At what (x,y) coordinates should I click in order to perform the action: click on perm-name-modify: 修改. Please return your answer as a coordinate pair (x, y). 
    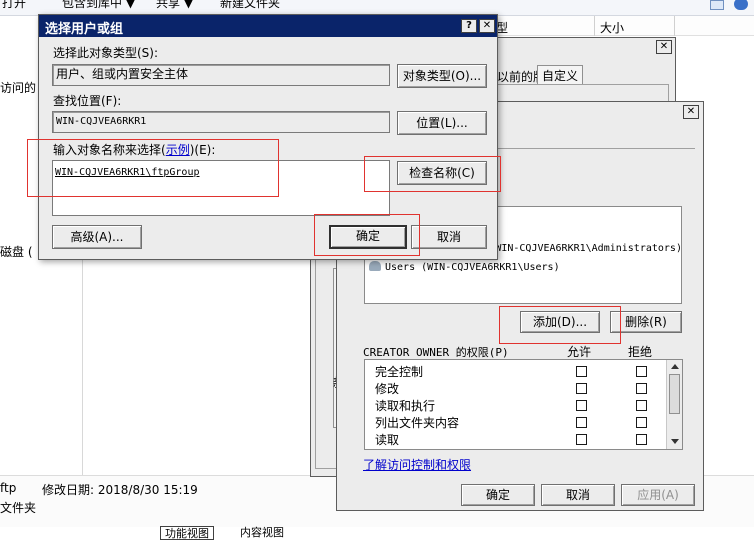
    Looking at the image, I should click on (387, 389).